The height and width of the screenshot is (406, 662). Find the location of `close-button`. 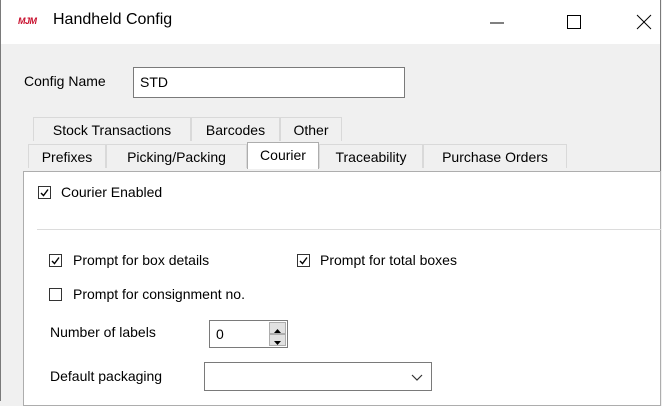

close-button is located at coordinates (644, 22).